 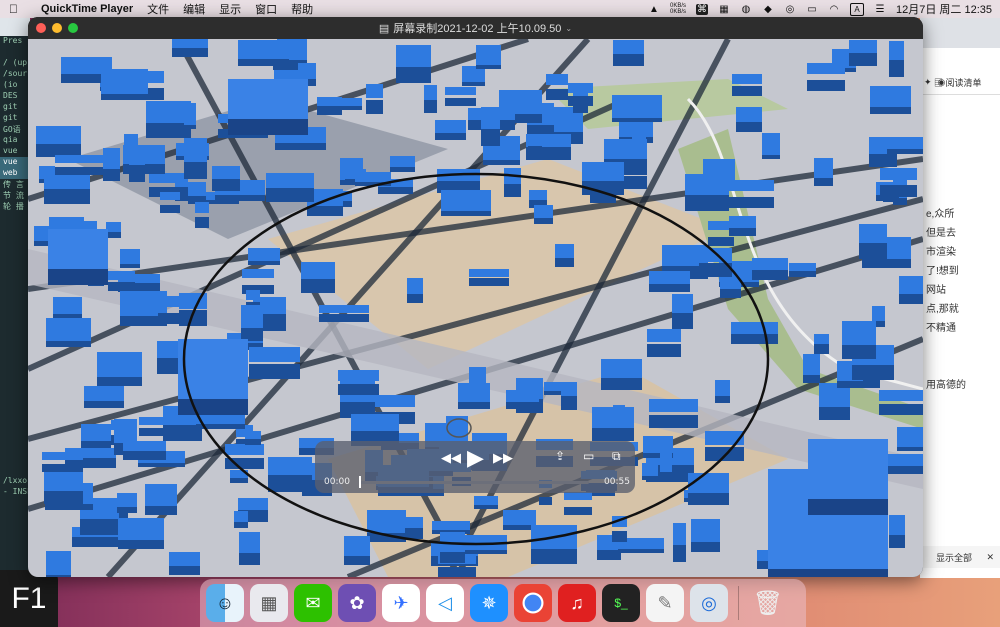 What do you see at coordinates (10, 95) in the screenshot?
I see `terminal-line: DES` at bounding box center [10, 95].